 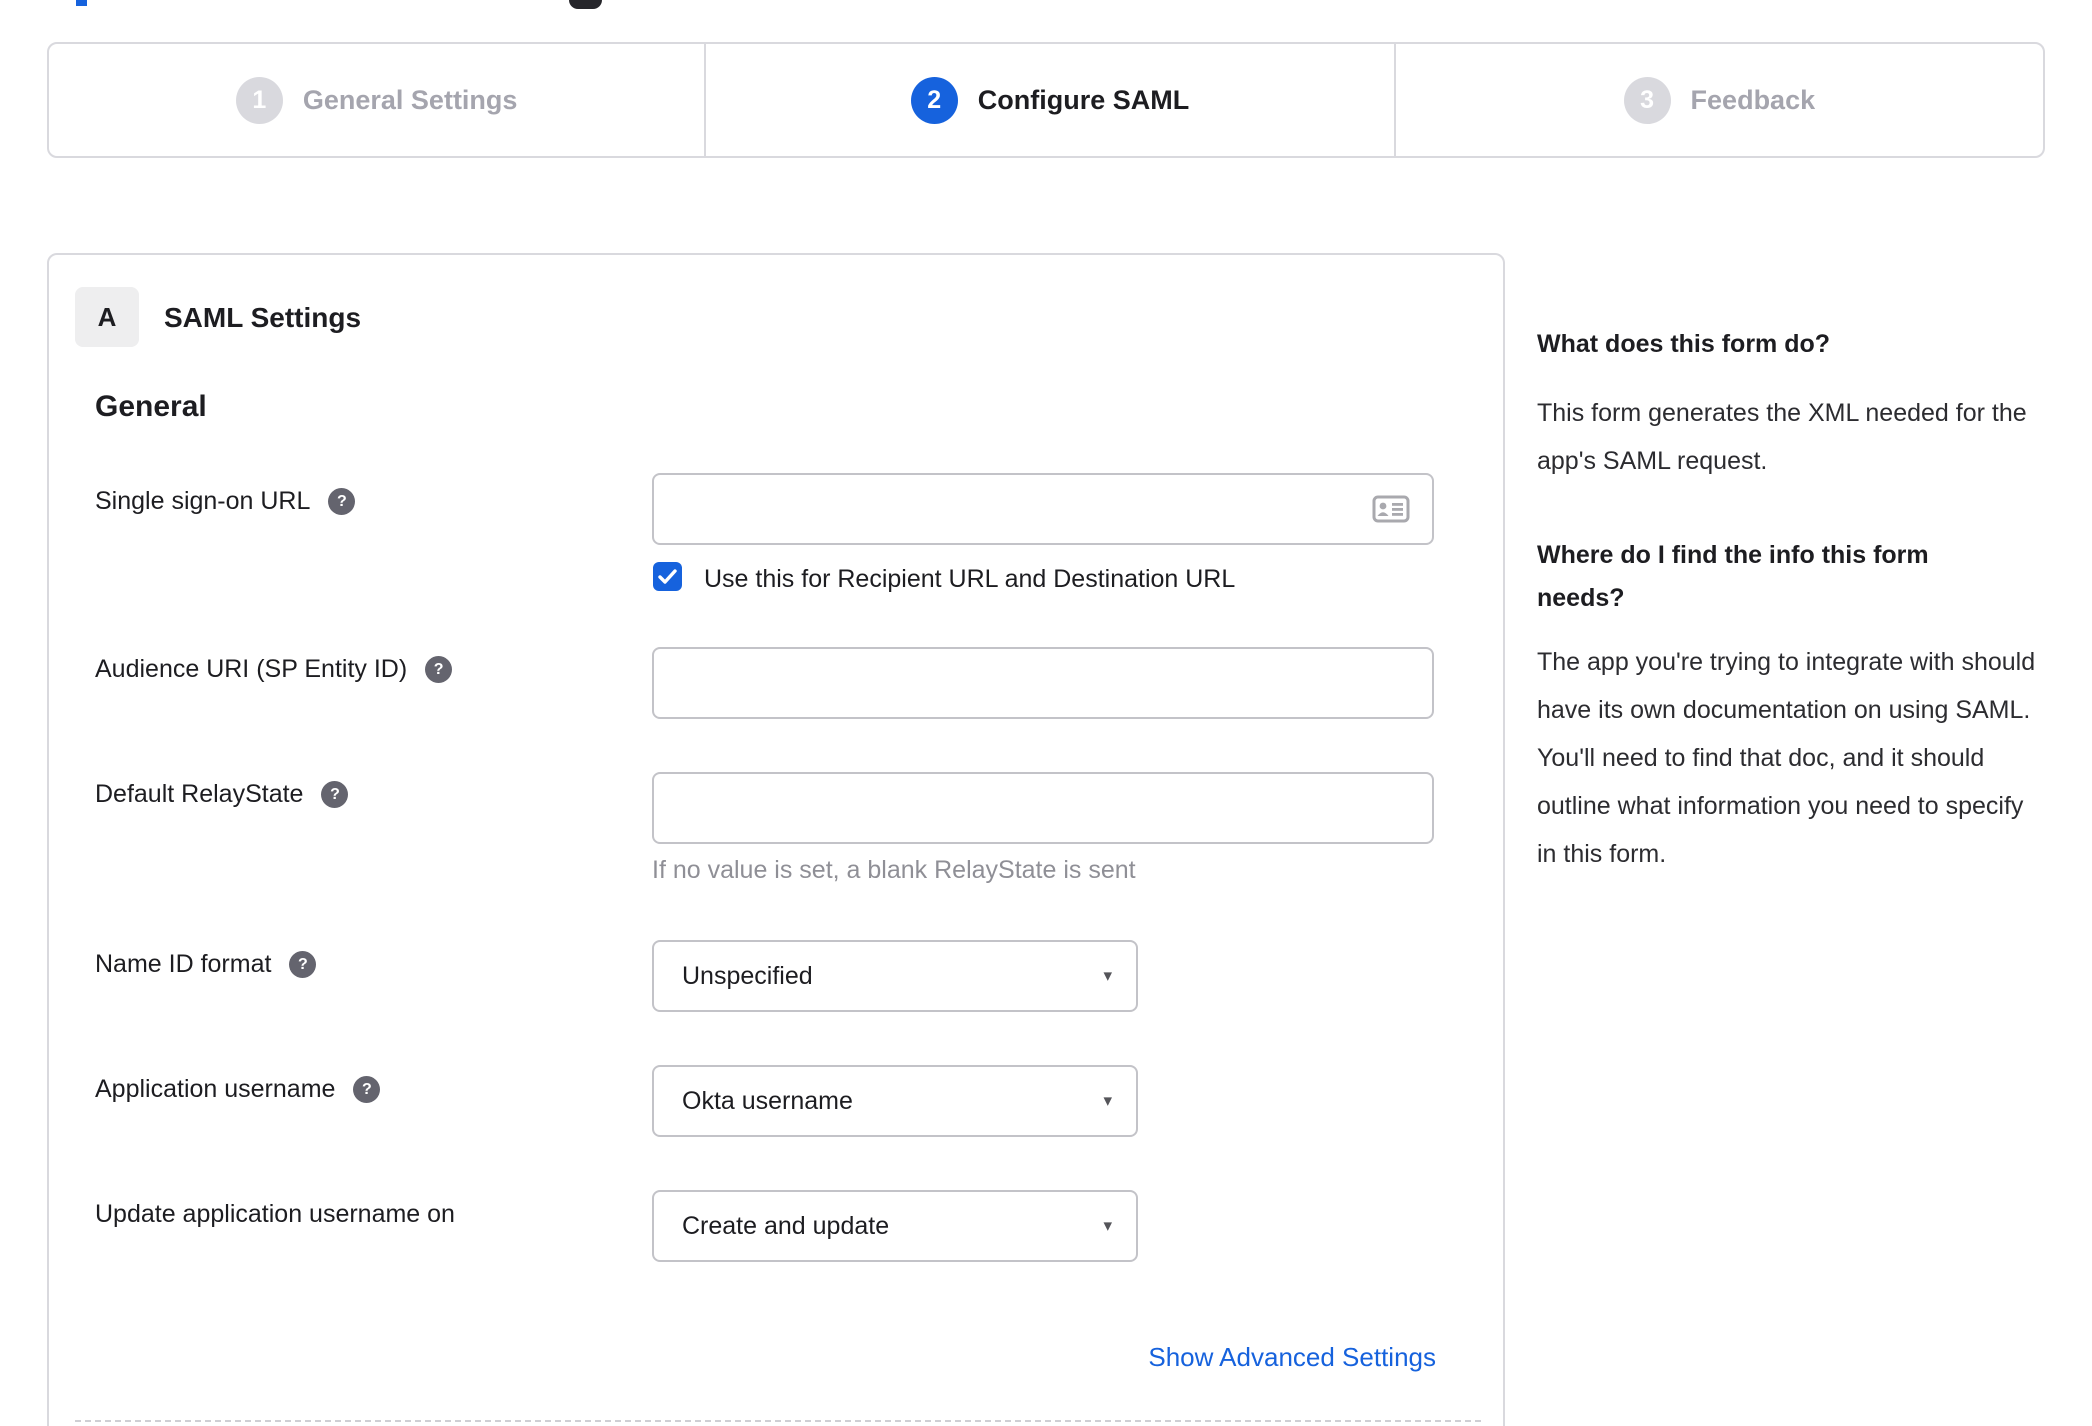 I want to click on name-id-format-select: Unspecified ▾, so click(x=895, y=976).